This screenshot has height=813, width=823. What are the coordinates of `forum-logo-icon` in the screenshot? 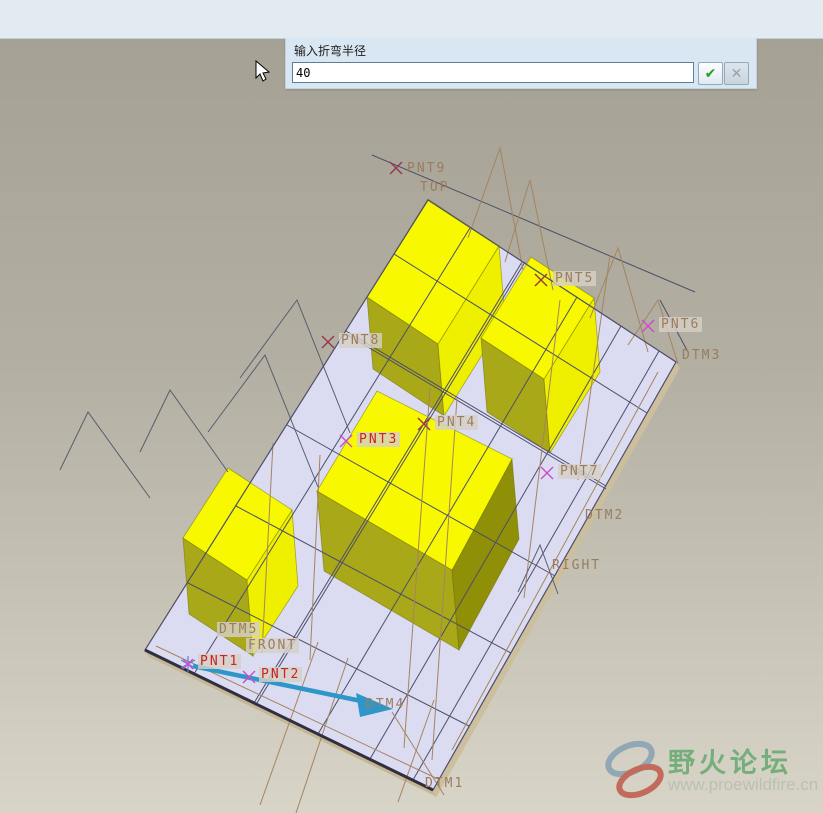 It's located at (634, 769).